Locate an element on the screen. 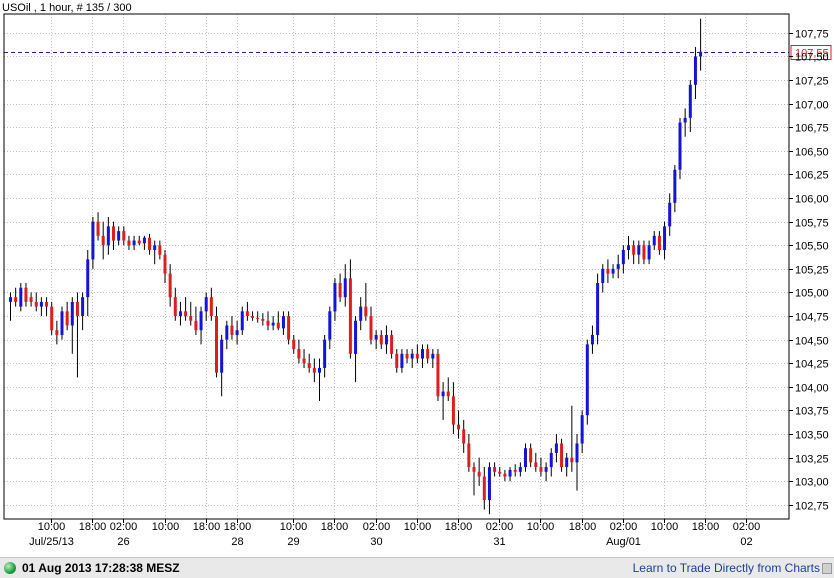  x-tick-label-date: 02 is located at coordinates (746, 542).